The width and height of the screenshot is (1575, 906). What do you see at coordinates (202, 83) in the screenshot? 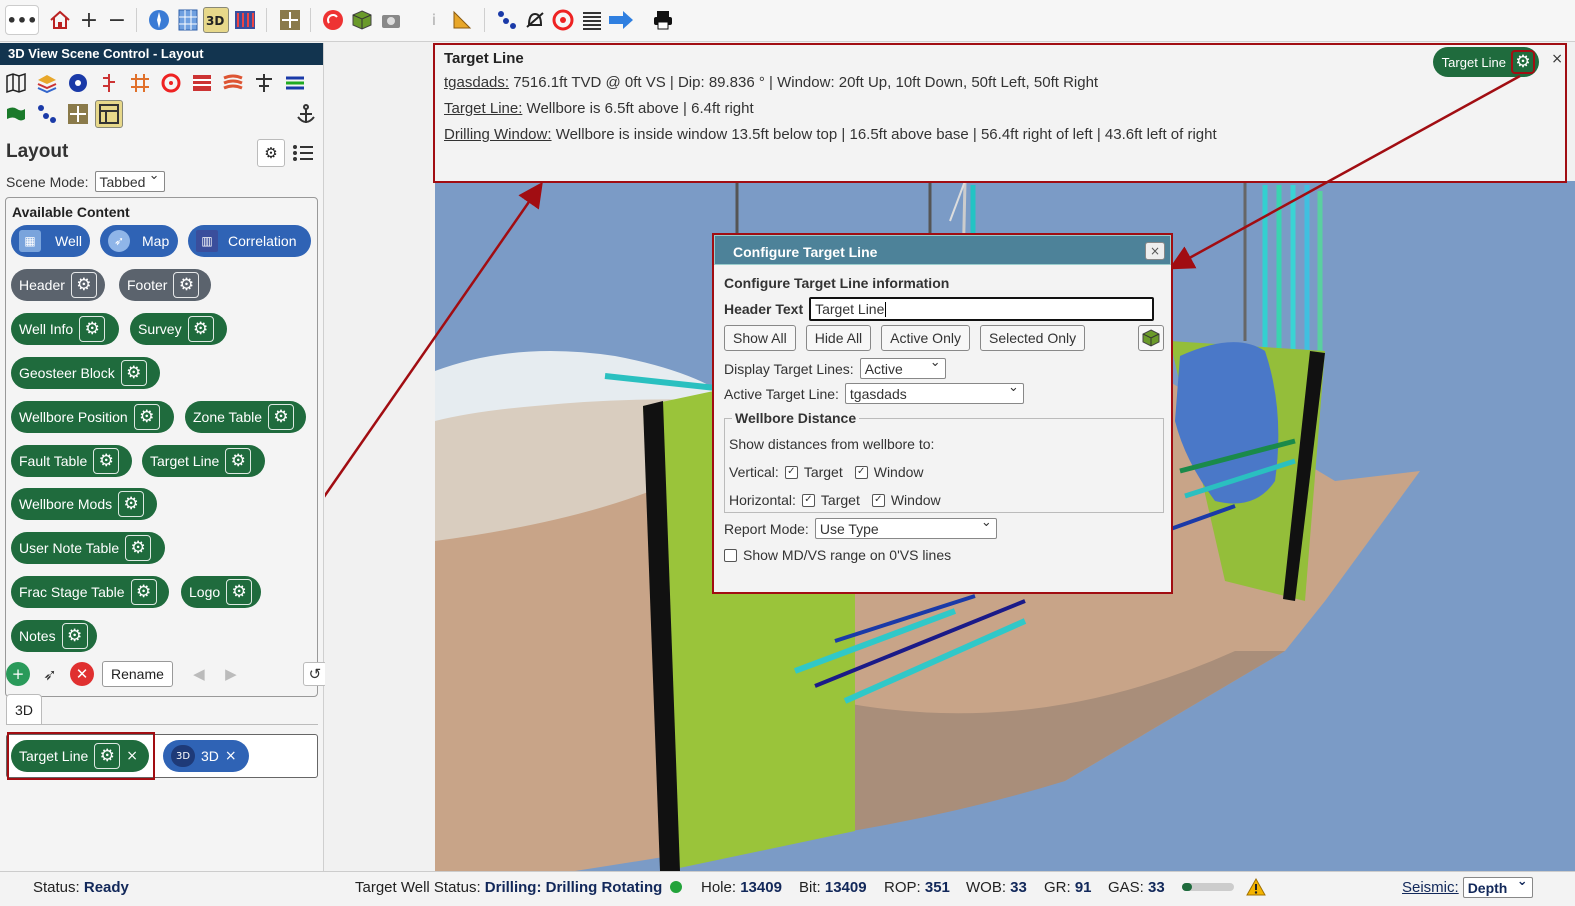
I see `stripes-icon` at bounding box center [202, 83].